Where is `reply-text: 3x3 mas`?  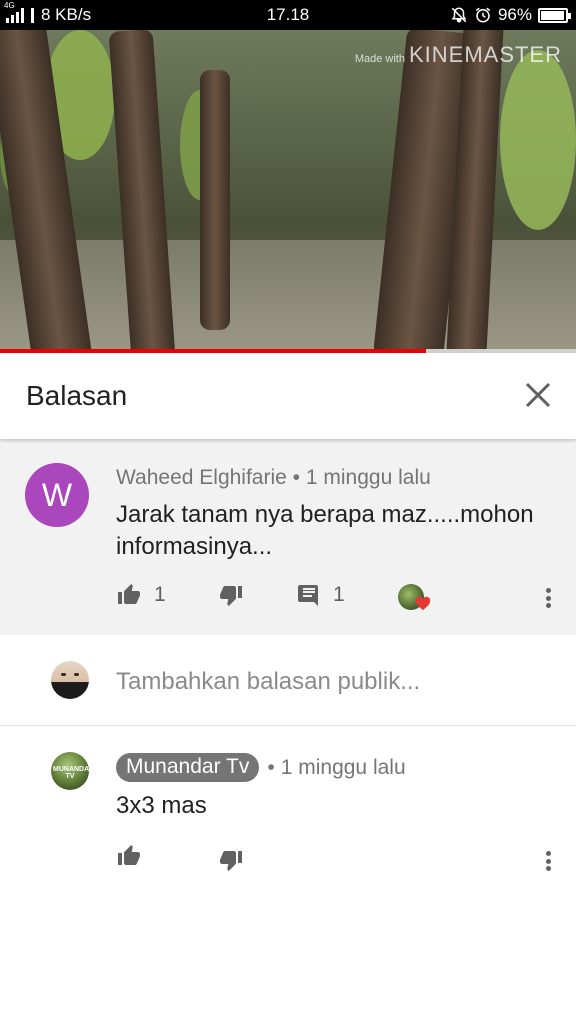 reply-text: 3x3 mas is located at coordinates (161, 805).